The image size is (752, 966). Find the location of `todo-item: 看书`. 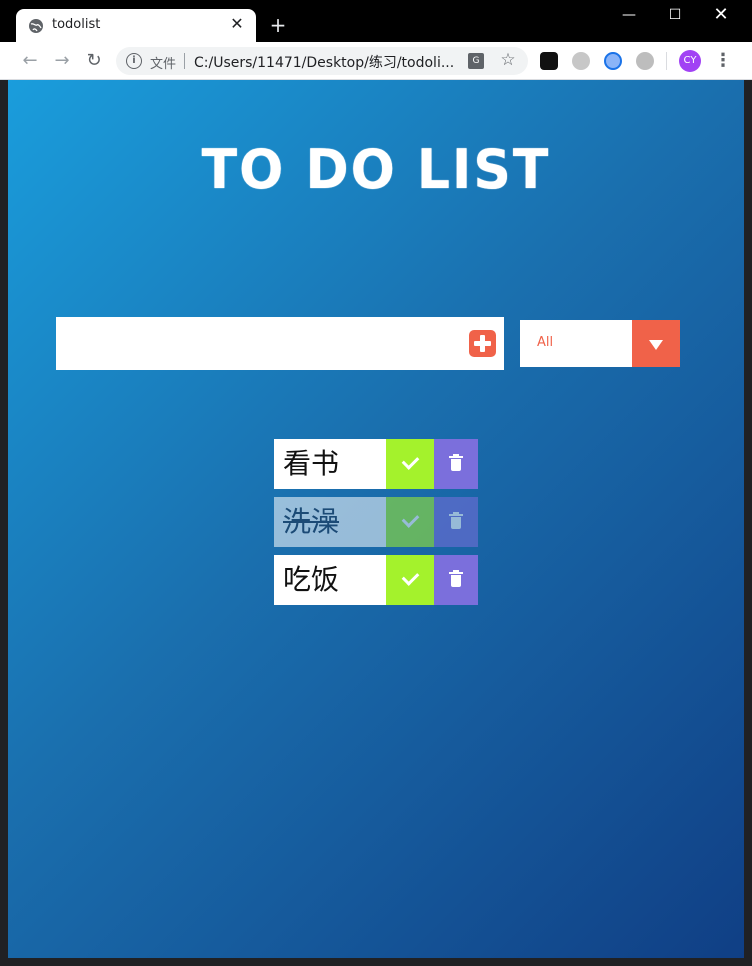

todo-item: 看书 is located at coordinates (376, 464).